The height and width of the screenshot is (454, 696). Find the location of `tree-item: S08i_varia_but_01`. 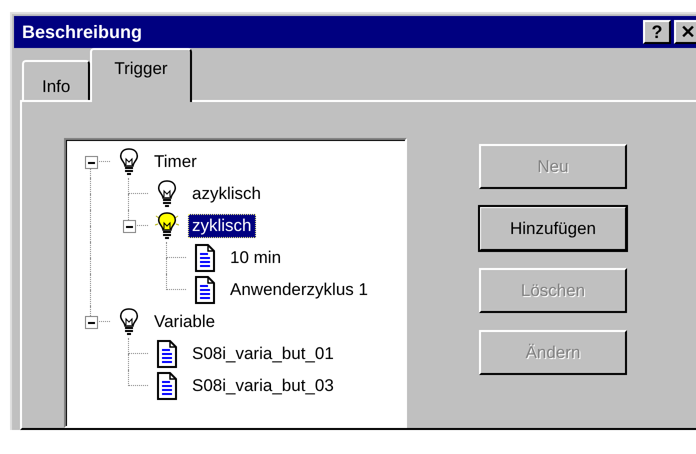

tree-item: S08i_varia_but_01 is located at coordinates (263, 354).